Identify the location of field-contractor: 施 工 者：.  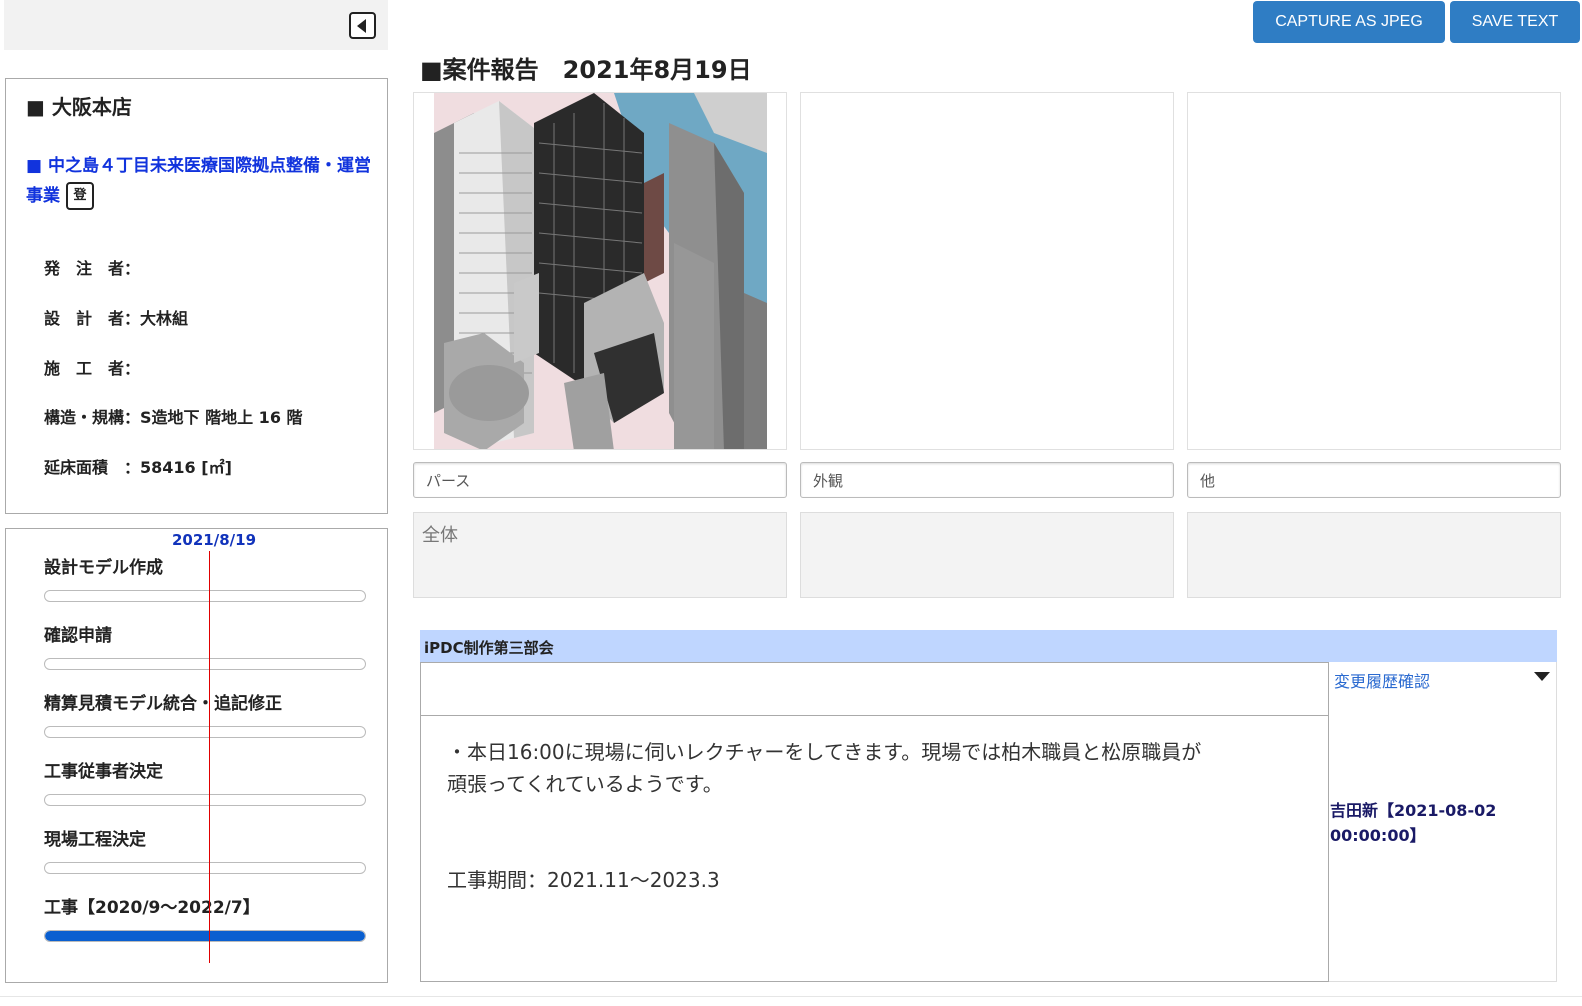
(92, 368).